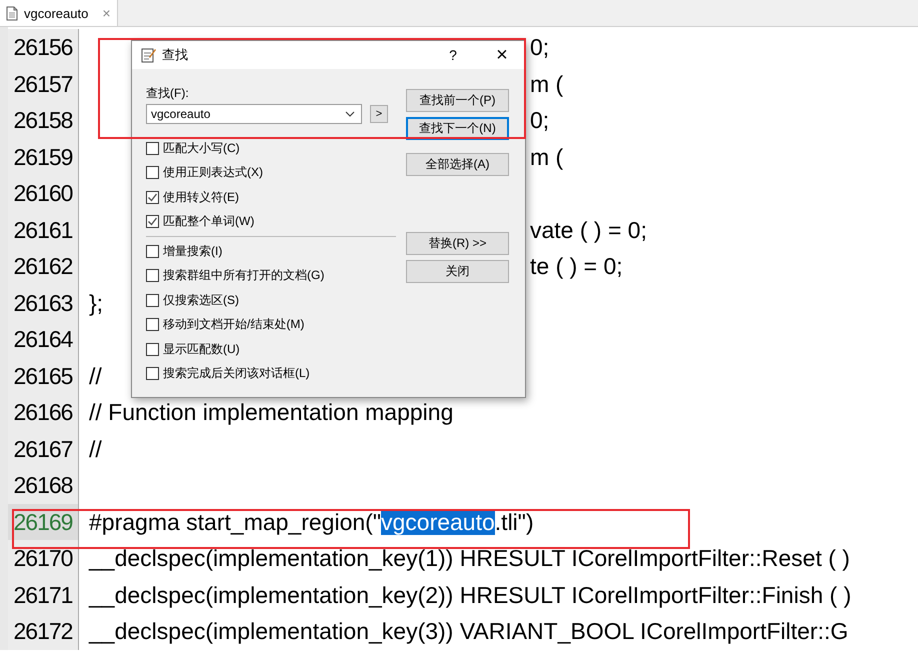 The width and height of the screenshot is (918, 651). Describe the element at coordinates (233, 325) in the screenshot. I see `checkbox-label: 移动到文档开始/结束处(M)` at that location.